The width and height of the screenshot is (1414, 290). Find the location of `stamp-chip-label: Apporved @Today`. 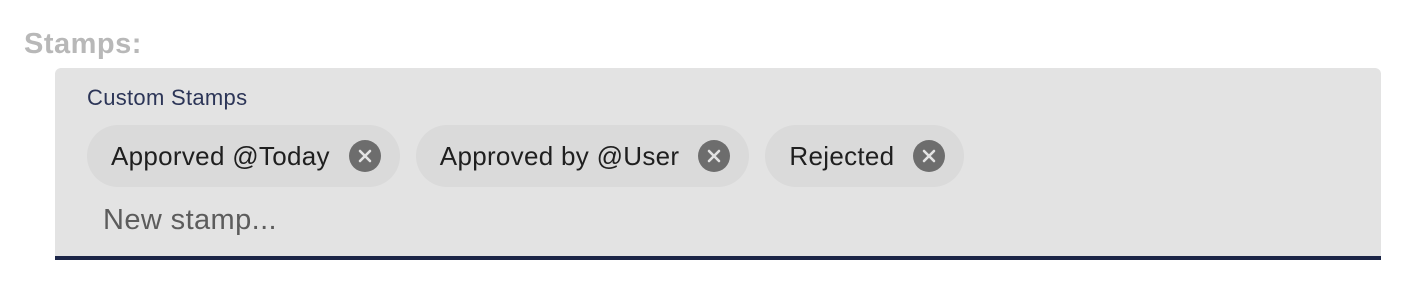

stamp-chip-label: Apporved @Today is located at coordinates (220, 155).